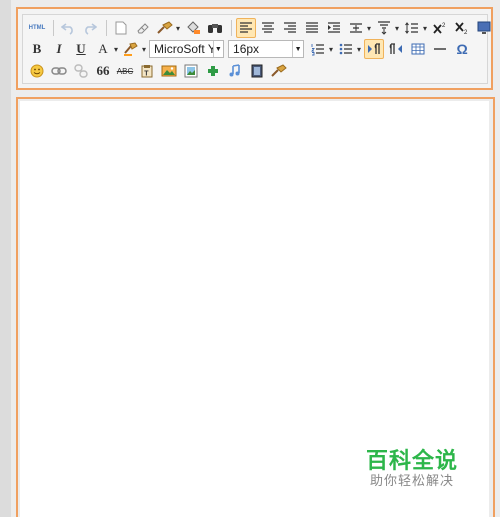 The height and width of the screenshot is (517, 500). I want to click on auto-format-button, so click(279, 71).